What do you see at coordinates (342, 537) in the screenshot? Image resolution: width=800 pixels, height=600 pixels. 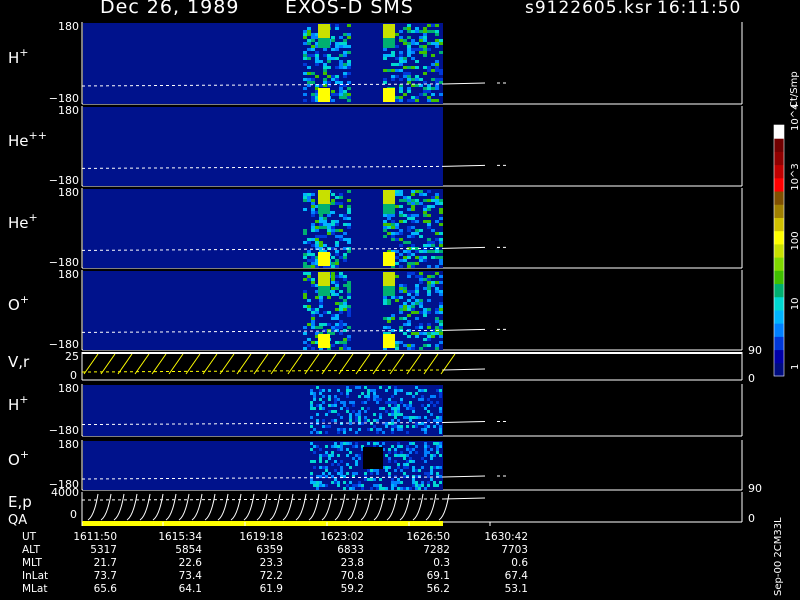 I see `ephemeris-value: 1623:02` at bounding box center [342, 537].